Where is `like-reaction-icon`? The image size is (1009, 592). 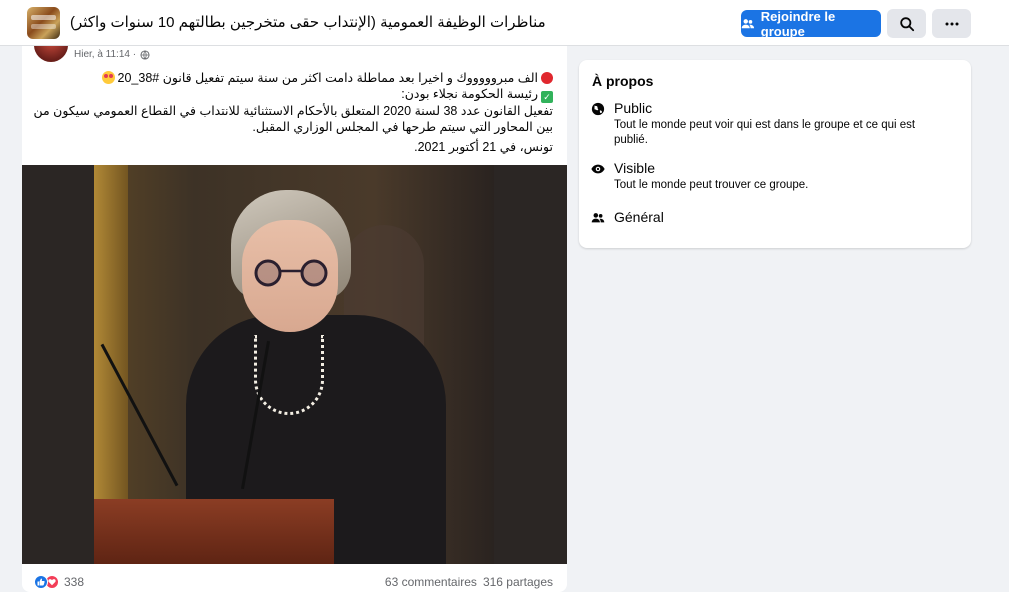 like-reaction-icon is located at coordinates (41, 582).